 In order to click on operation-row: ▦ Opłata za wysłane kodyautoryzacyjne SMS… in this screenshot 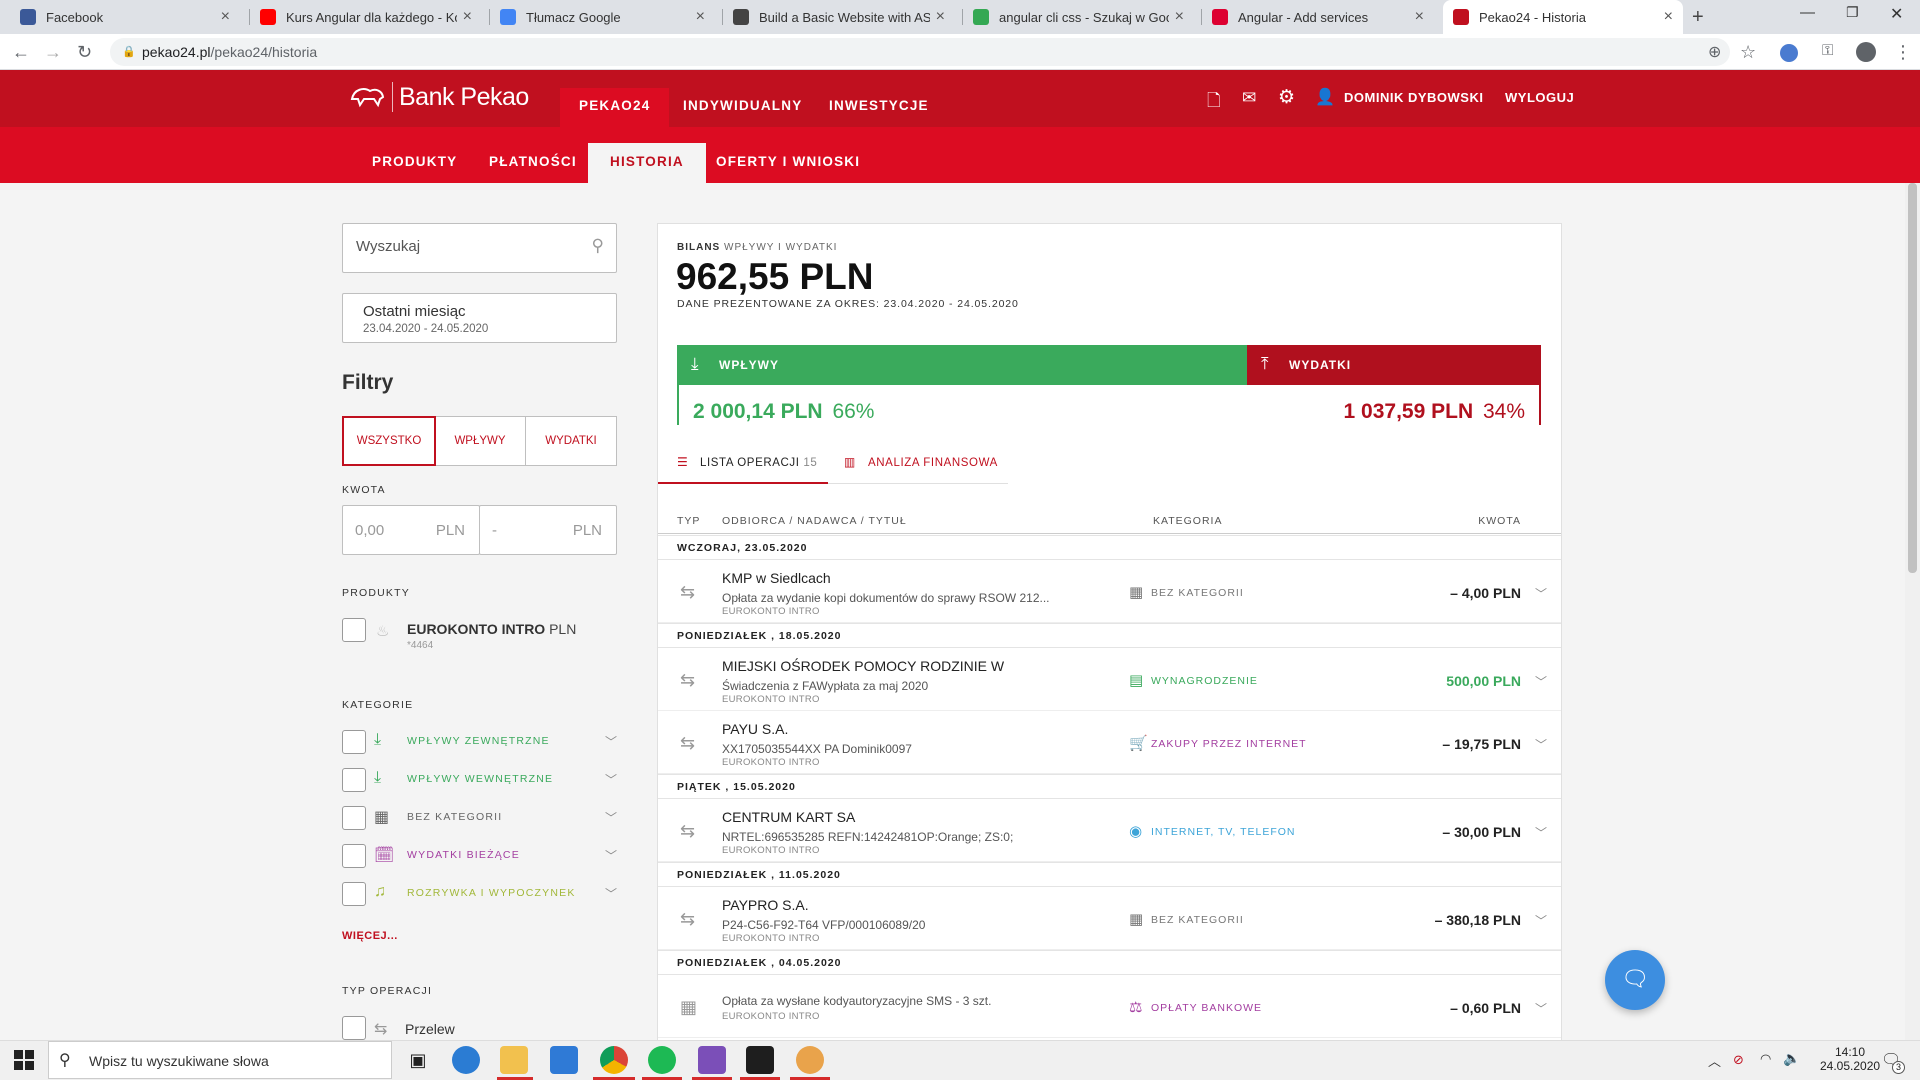, I will do `click(1109, 1006)`.